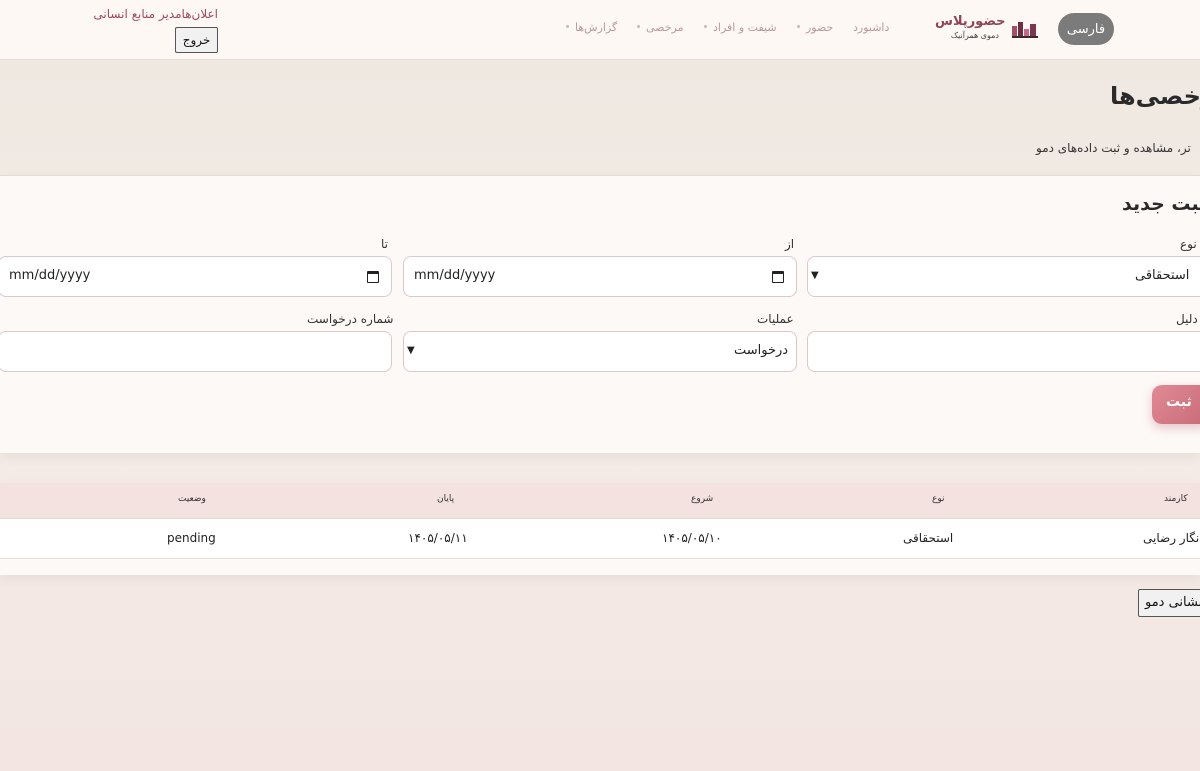  I want to click on nav-item-dashboard: داشبورد, so click(871, 29).